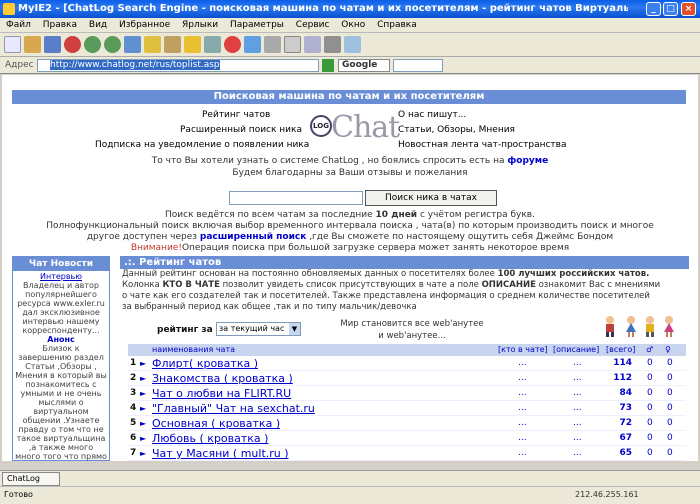 Image resolution: width=700 pixels, height=504 pixels. What do you see at coordinates (350, 482) in the screenshot?
I see `page-tab-bar: ChatLog Sear` at bounding box center [350, 482].